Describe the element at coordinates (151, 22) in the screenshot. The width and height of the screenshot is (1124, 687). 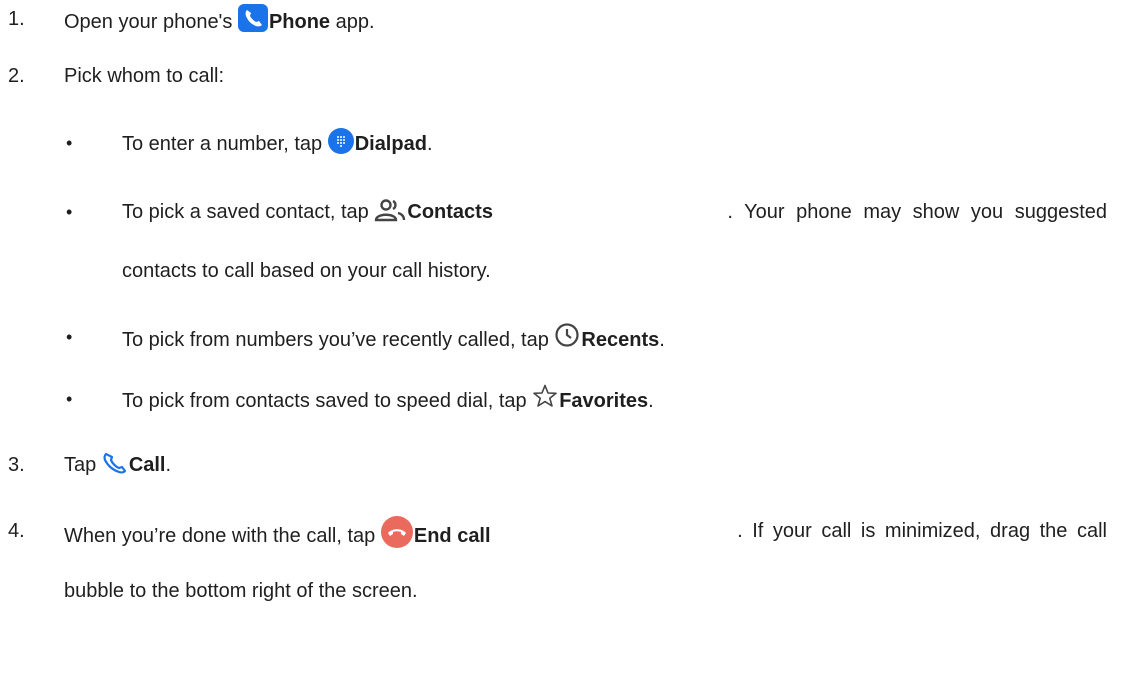
I see `step-text: Open your phone's` at that location.